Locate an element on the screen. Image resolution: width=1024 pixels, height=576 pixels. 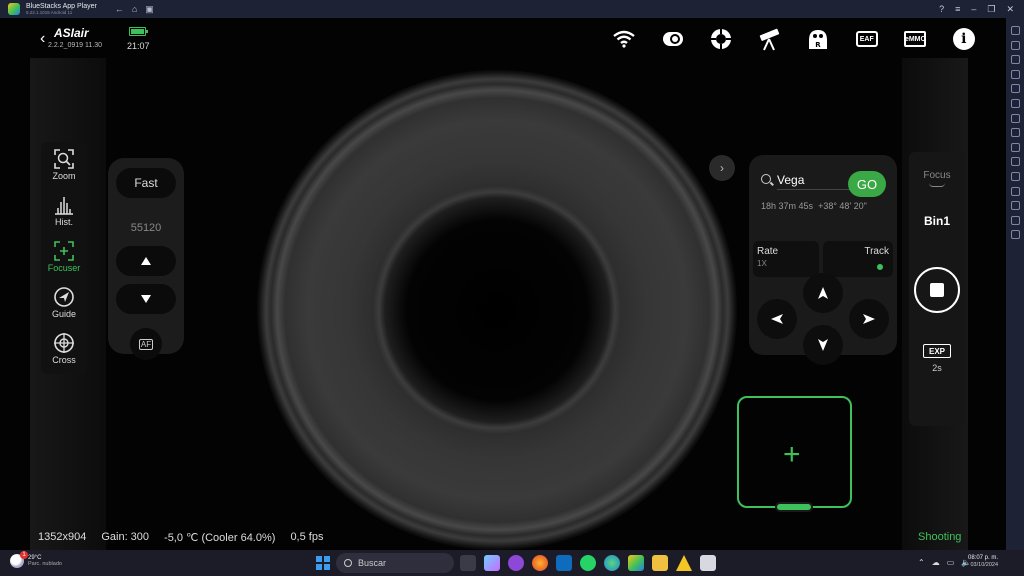
menu-icon: ≡ is located at coordinates (957, 9).